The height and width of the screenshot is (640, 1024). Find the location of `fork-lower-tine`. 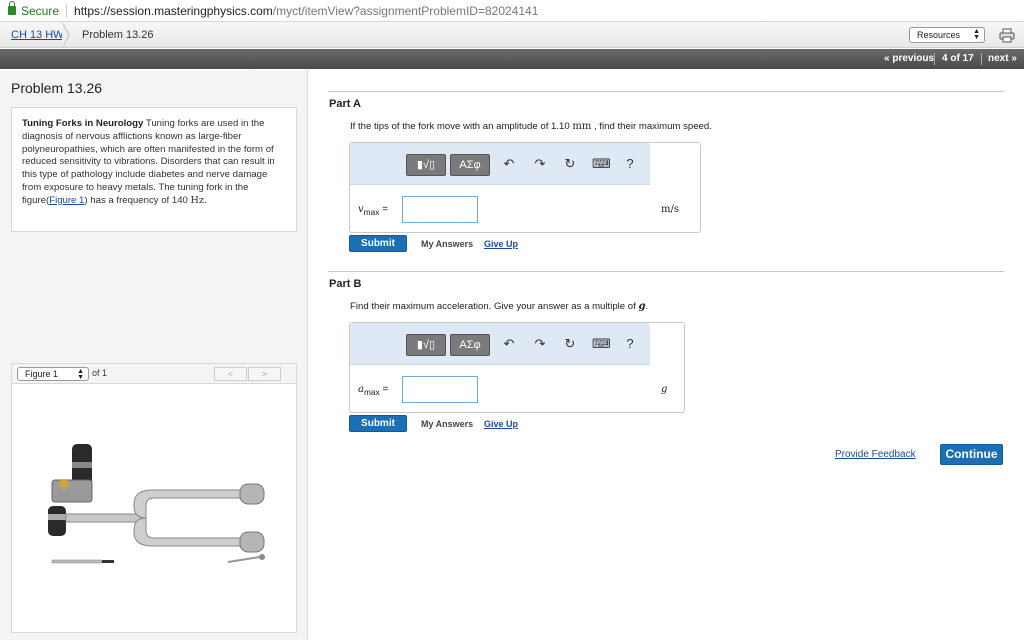

fork-lower-tine is located at coordinates (193, 532).